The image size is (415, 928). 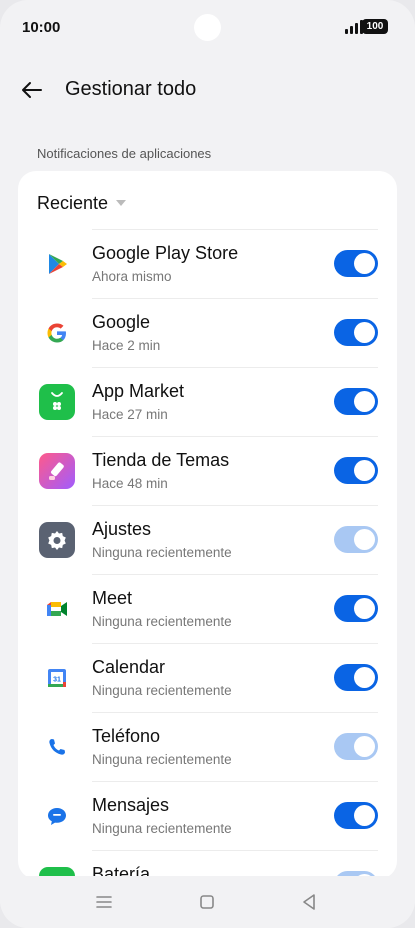 I want to click on app-name: Tienda de Temas, so click(x=161, y=460).